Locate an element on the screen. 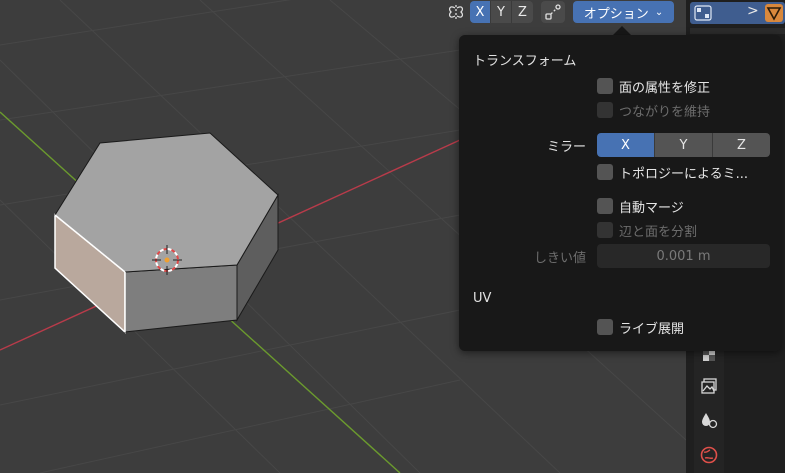 This screenshot has width=785, height=473. mirror-axis-segment: X Y Z is located at coordinates (683, 145).